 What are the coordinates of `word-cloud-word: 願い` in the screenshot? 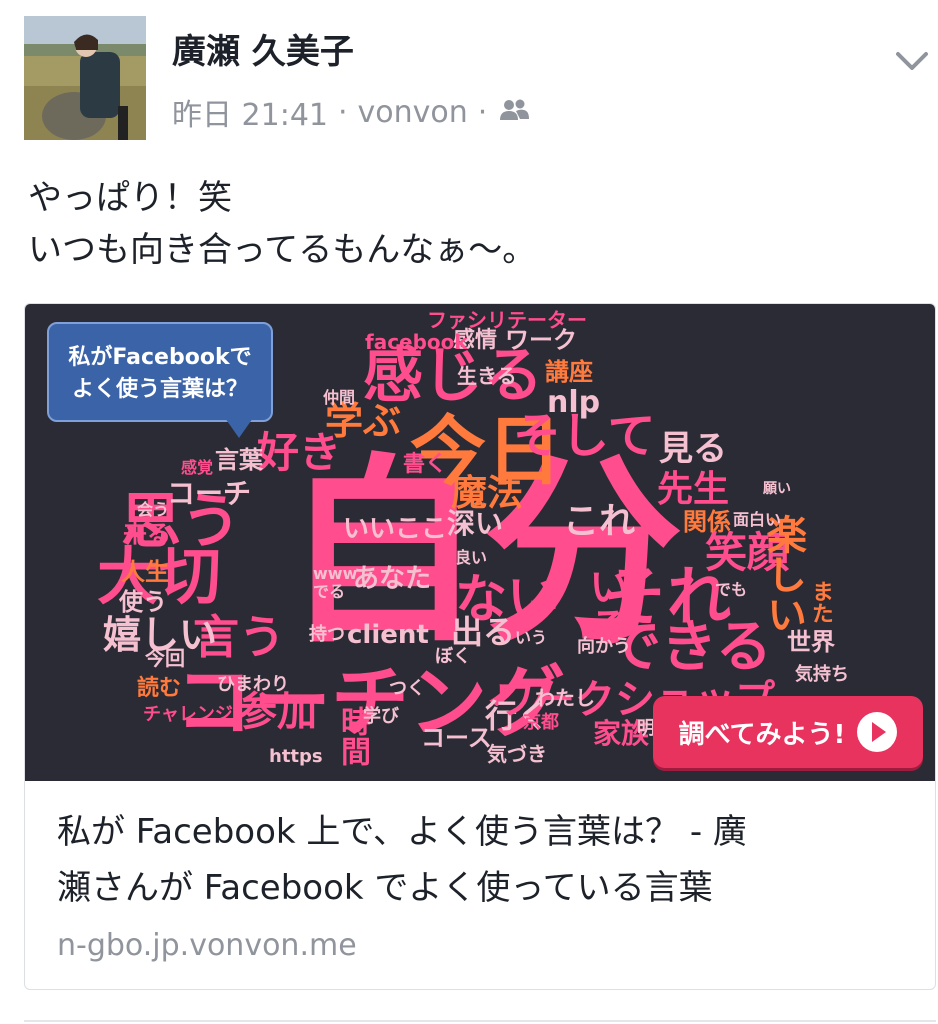 It's located at (777, 489).